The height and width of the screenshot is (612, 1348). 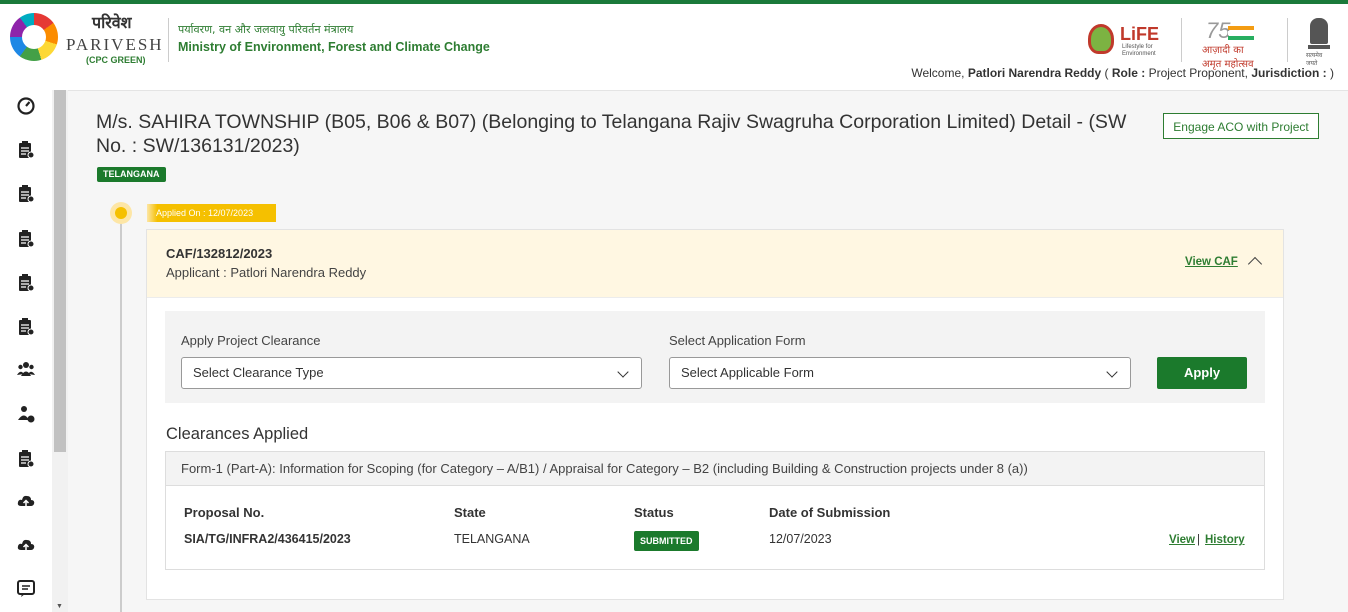 What do you see at coordinates (1218, 30) in the screenshot?
I see `azadi-number: 75` at bounding box center [1218, 30].